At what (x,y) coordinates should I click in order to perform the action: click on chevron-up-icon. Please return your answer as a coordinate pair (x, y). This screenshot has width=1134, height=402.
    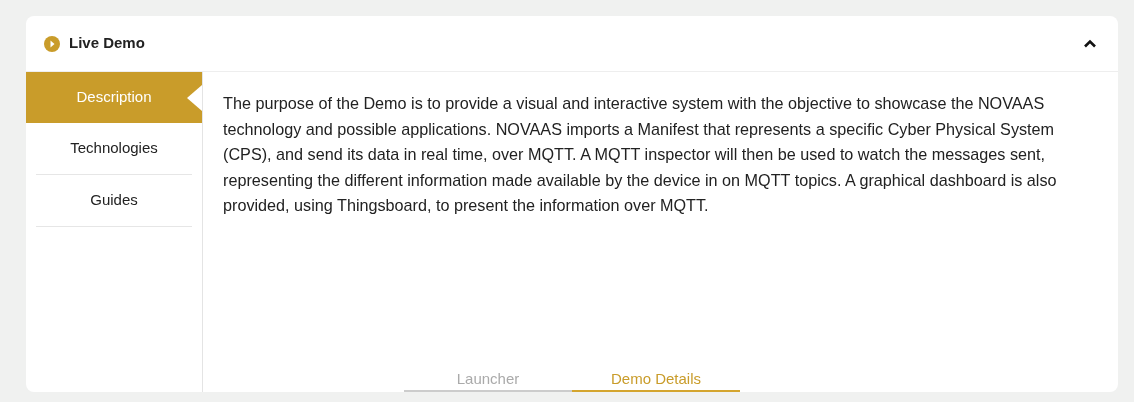
    Looking at the image, I should click on (1090, 43).